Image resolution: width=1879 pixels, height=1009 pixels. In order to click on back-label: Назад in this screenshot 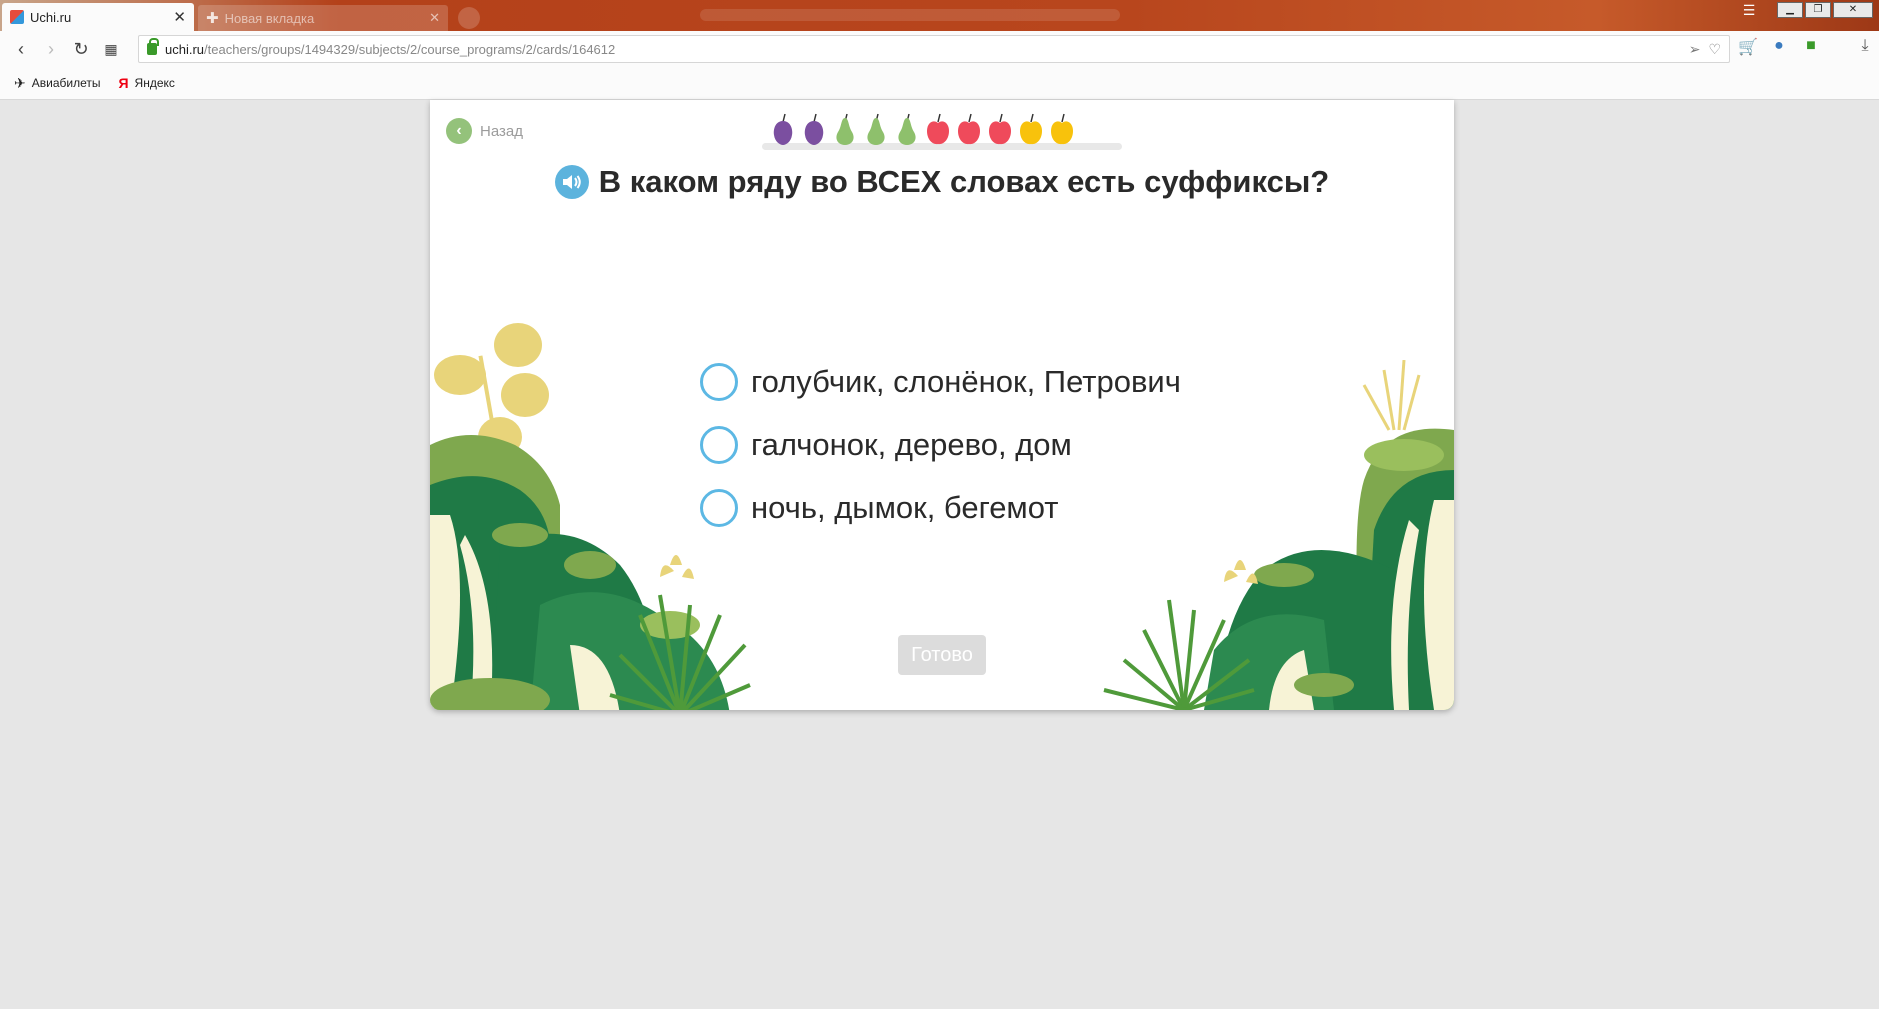, I will do `click(501, 131)`.